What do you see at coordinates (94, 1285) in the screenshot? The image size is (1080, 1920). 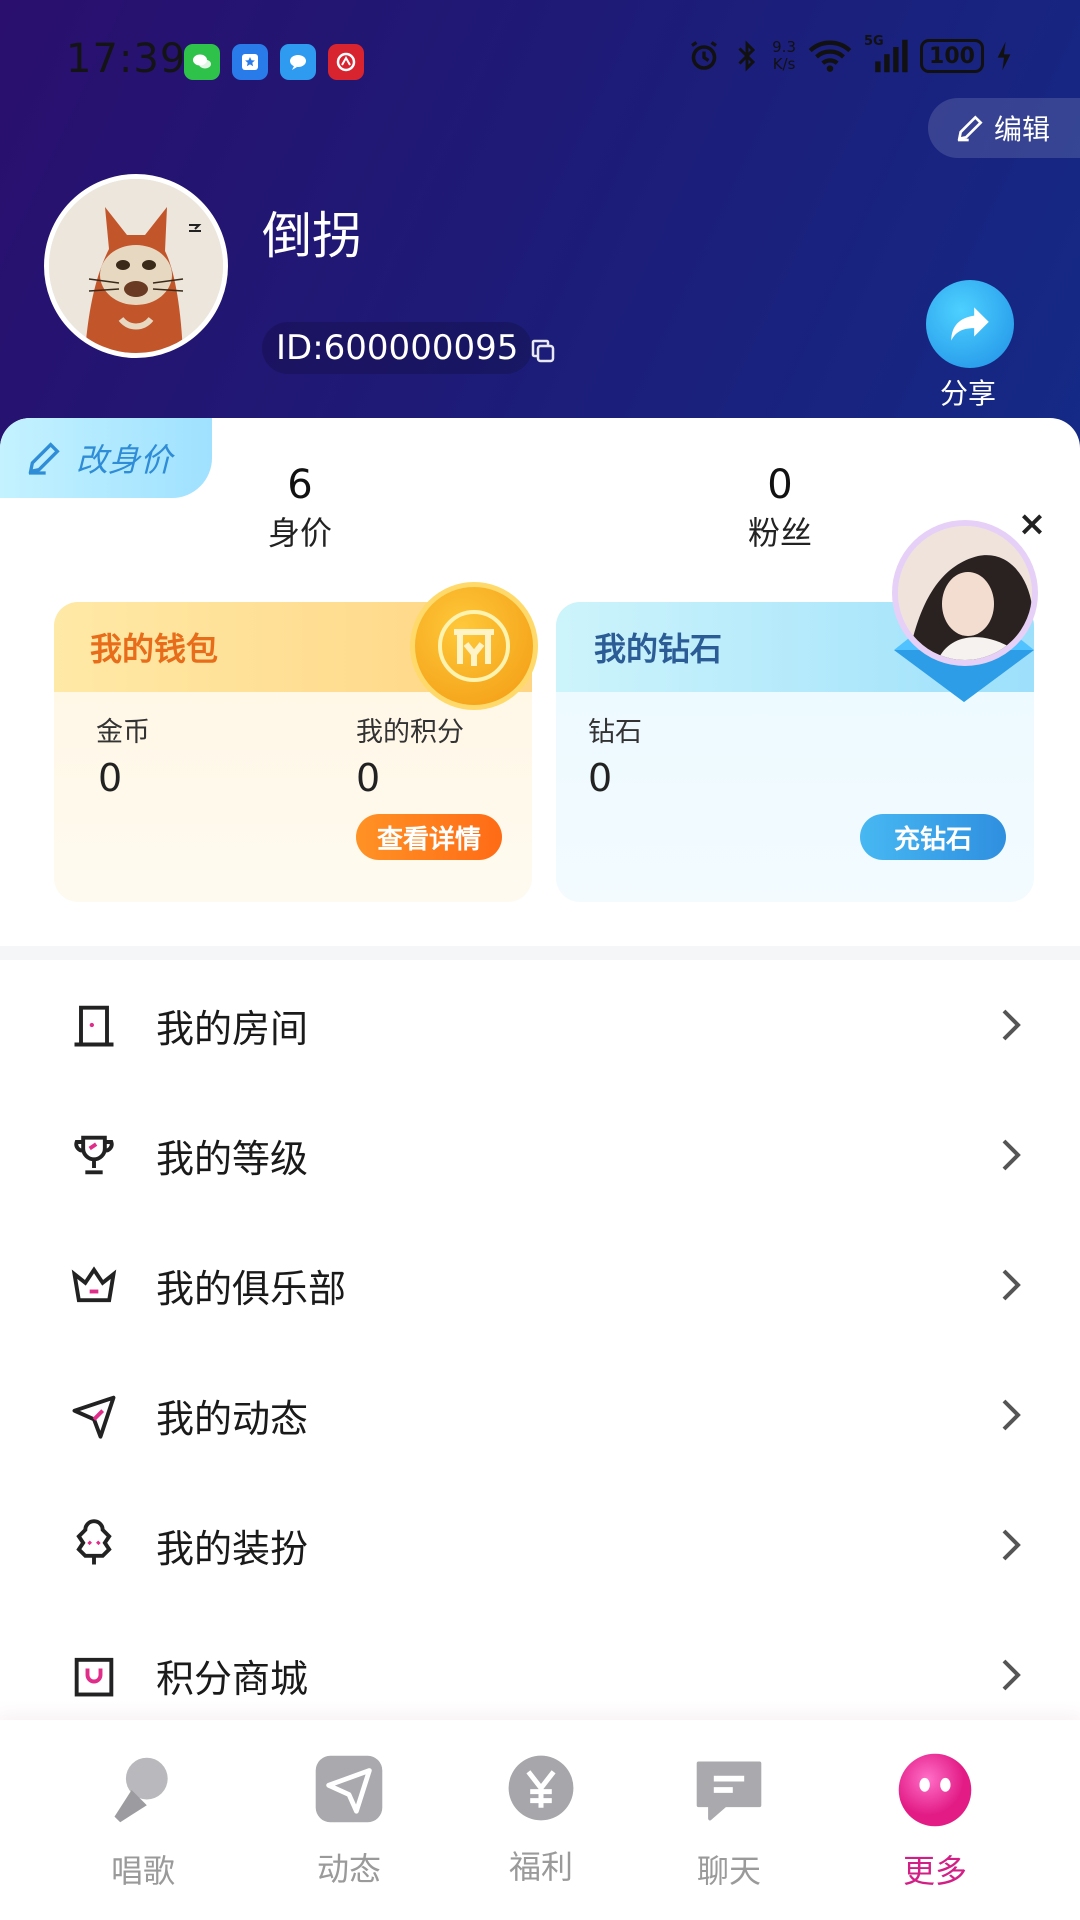 I see `crown-icon` at bounding box center [94, 1285].